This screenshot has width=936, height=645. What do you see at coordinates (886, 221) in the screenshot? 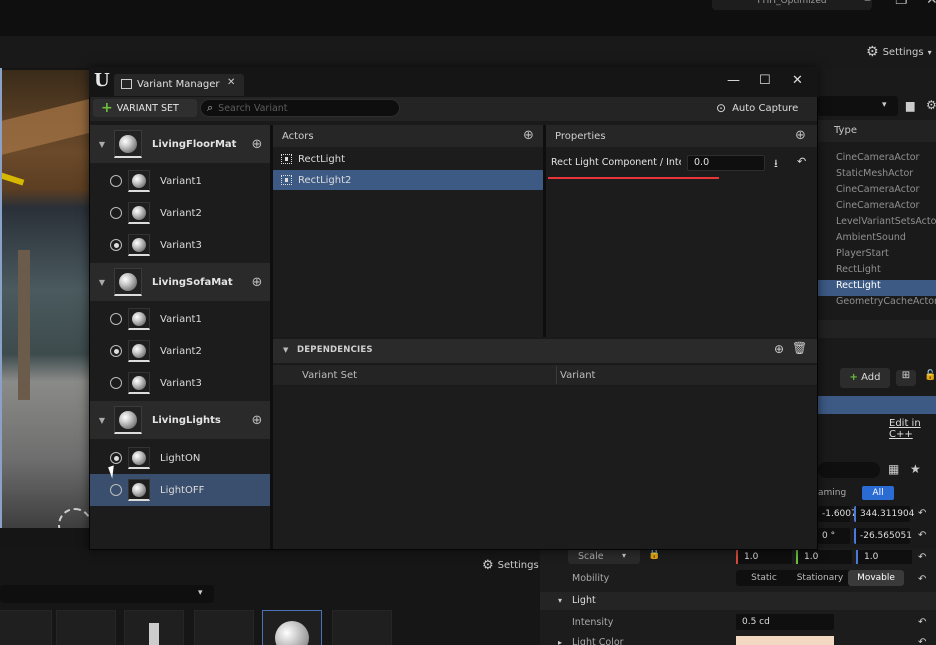
I see `outliner-type-row: LevelVariantSetsActor` at bounding box center [886, 221].